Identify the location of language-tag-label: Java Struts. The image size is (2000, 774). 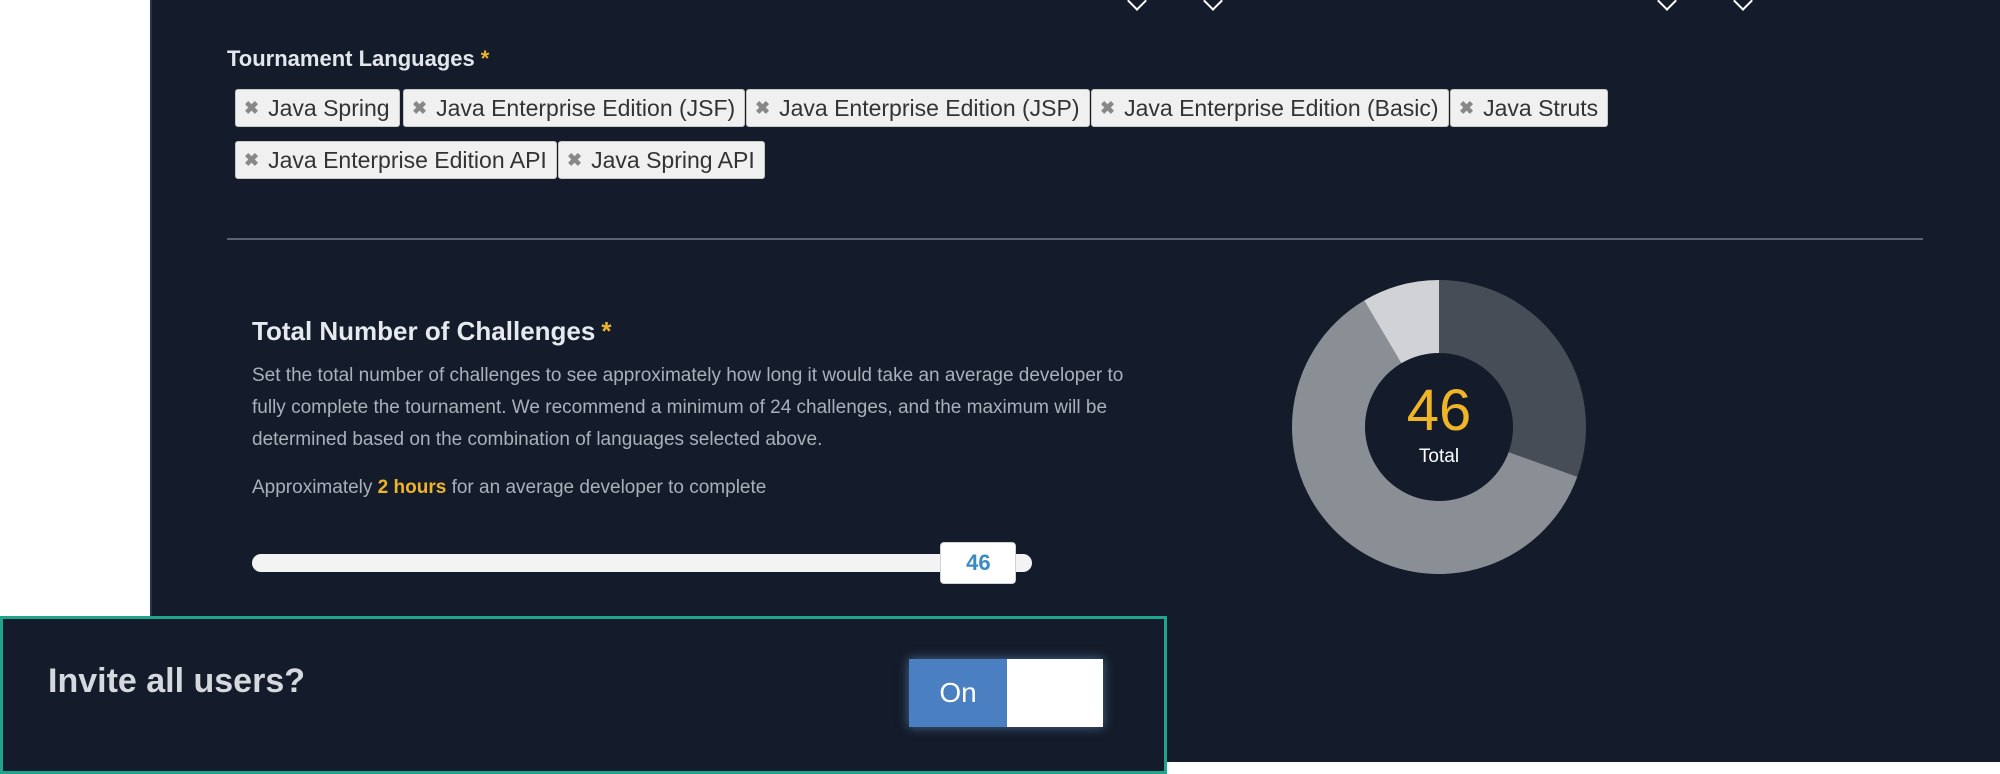
(1541, 107).